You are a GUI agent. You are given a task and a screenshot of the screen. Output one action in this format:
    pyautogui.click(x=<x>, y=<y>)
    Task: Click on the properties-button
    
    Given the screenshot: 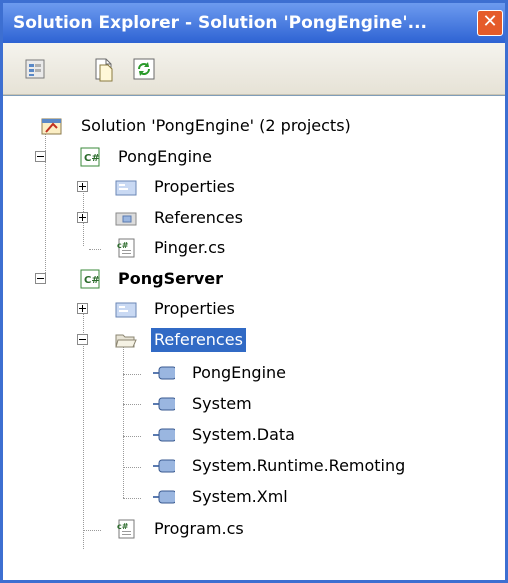 What is the action you would take?
    pyautogui.click(x=37, y=69)
    